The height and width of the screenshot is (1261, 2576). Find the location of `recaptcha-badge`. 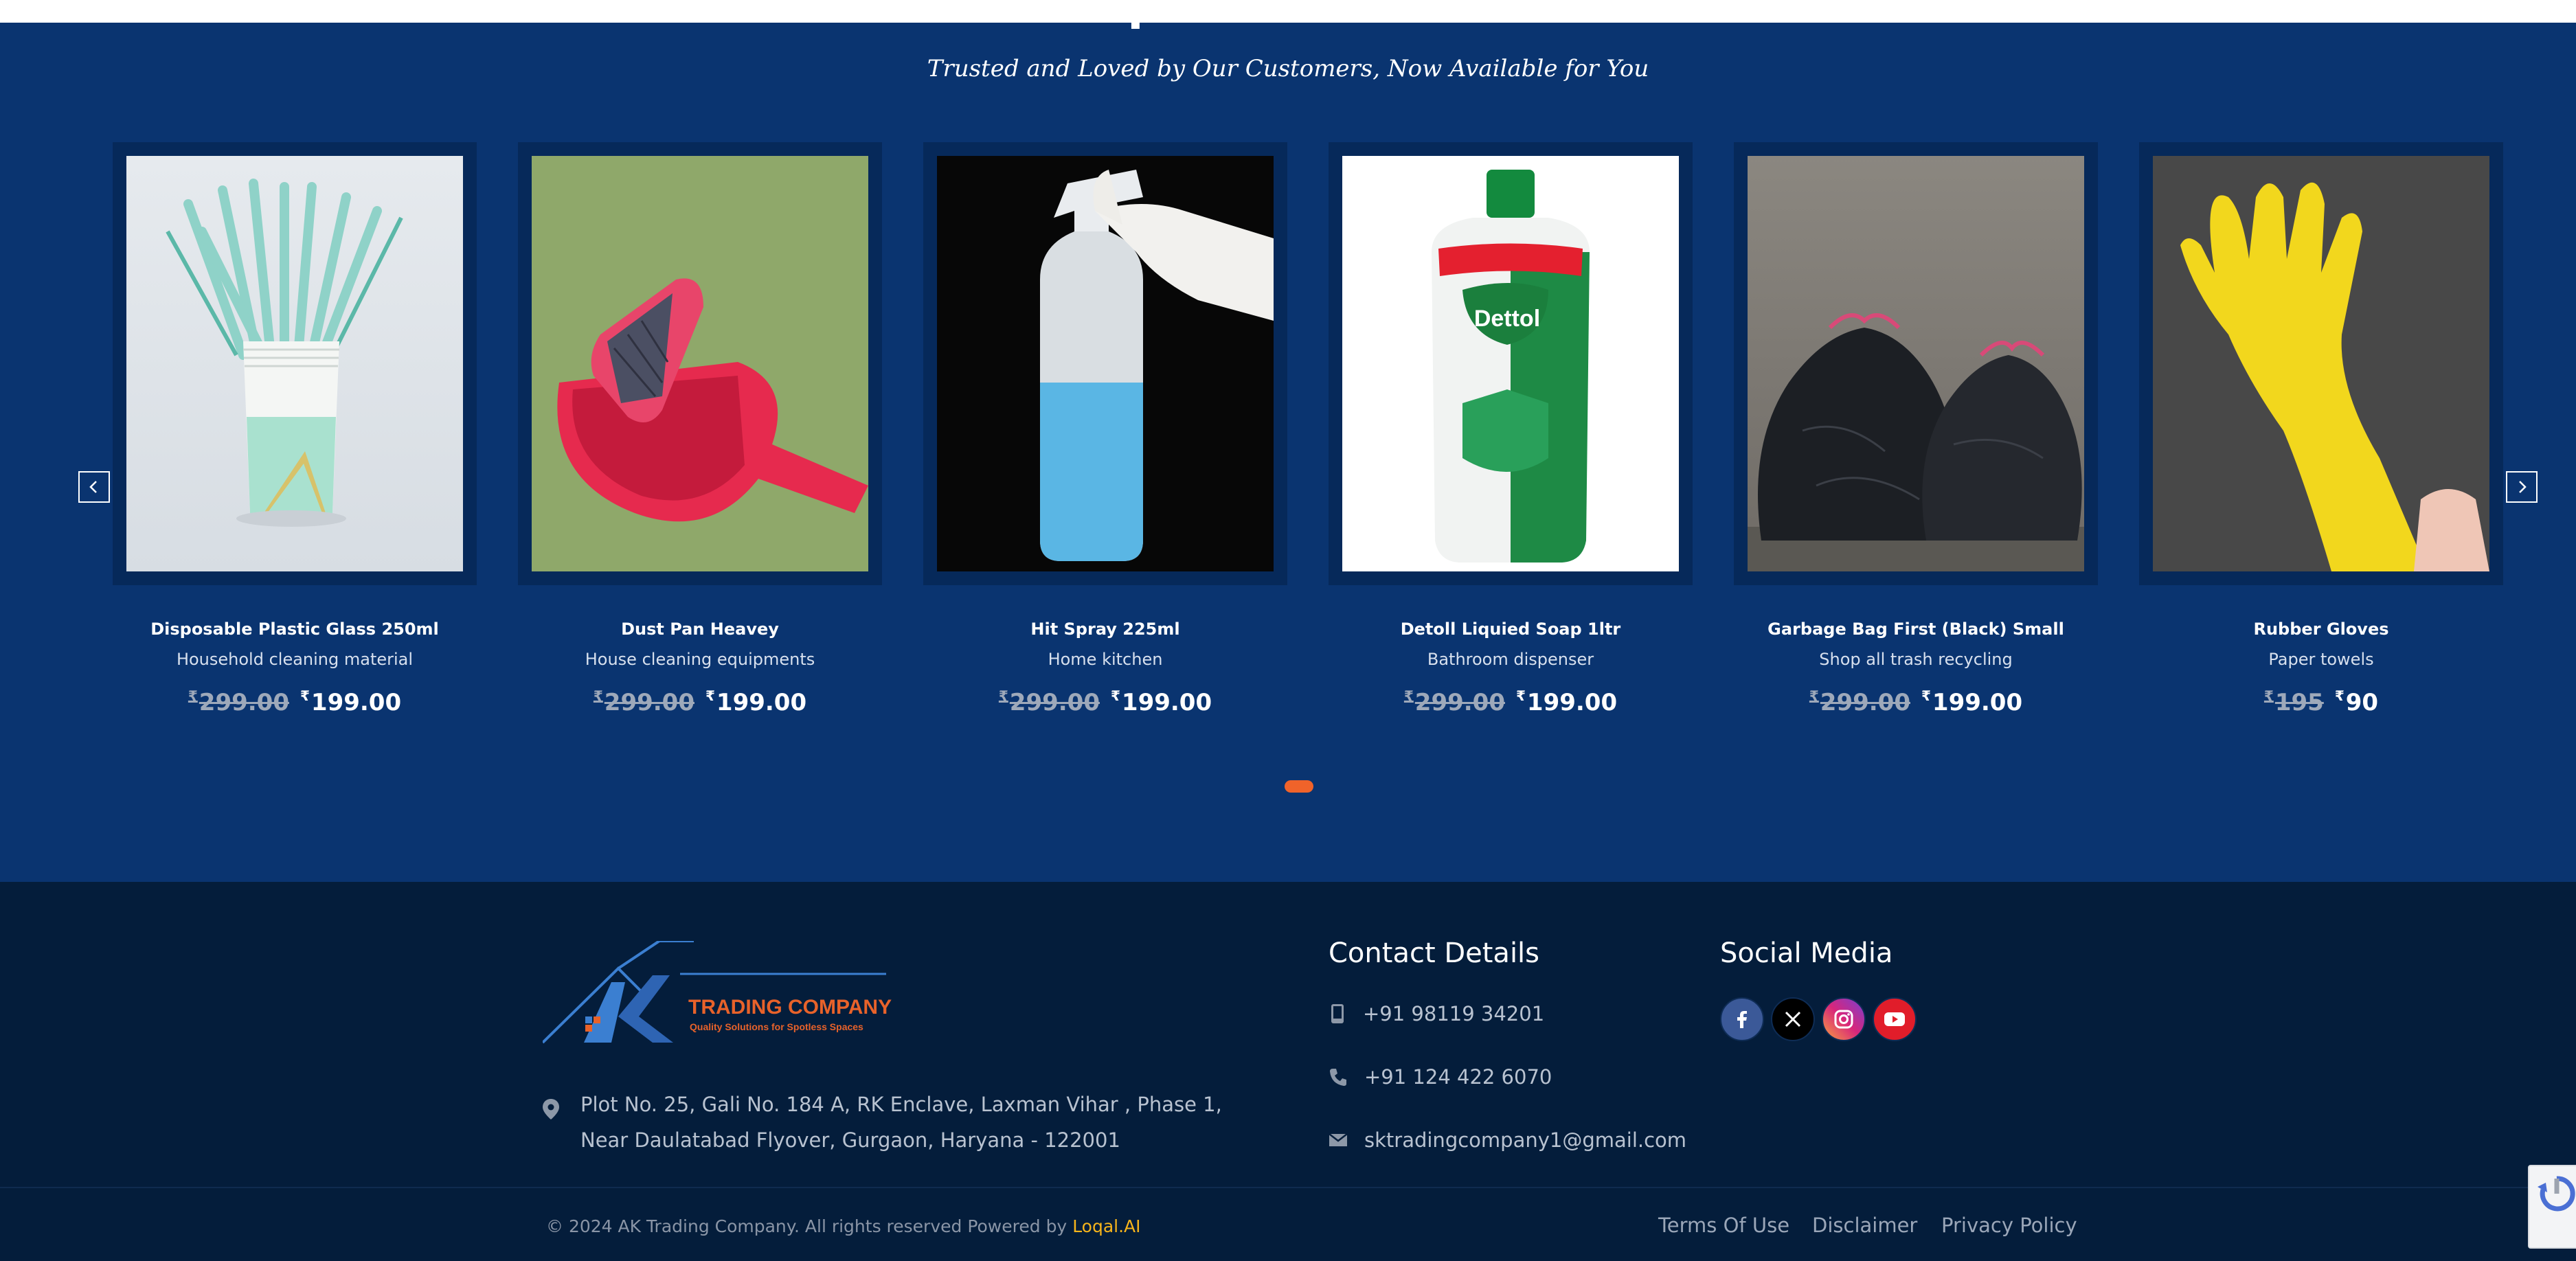

recaptcha-badge is located at coordinates (2552, 1207).